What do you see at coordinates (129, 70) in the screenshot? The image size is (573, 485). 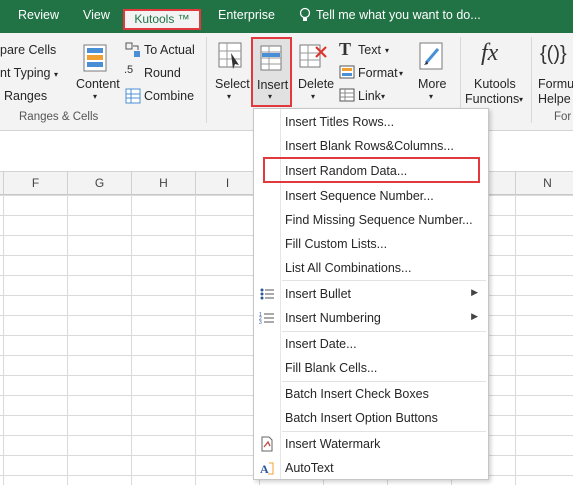 I see `round-icon: .5` at bounding box center [129, 70].